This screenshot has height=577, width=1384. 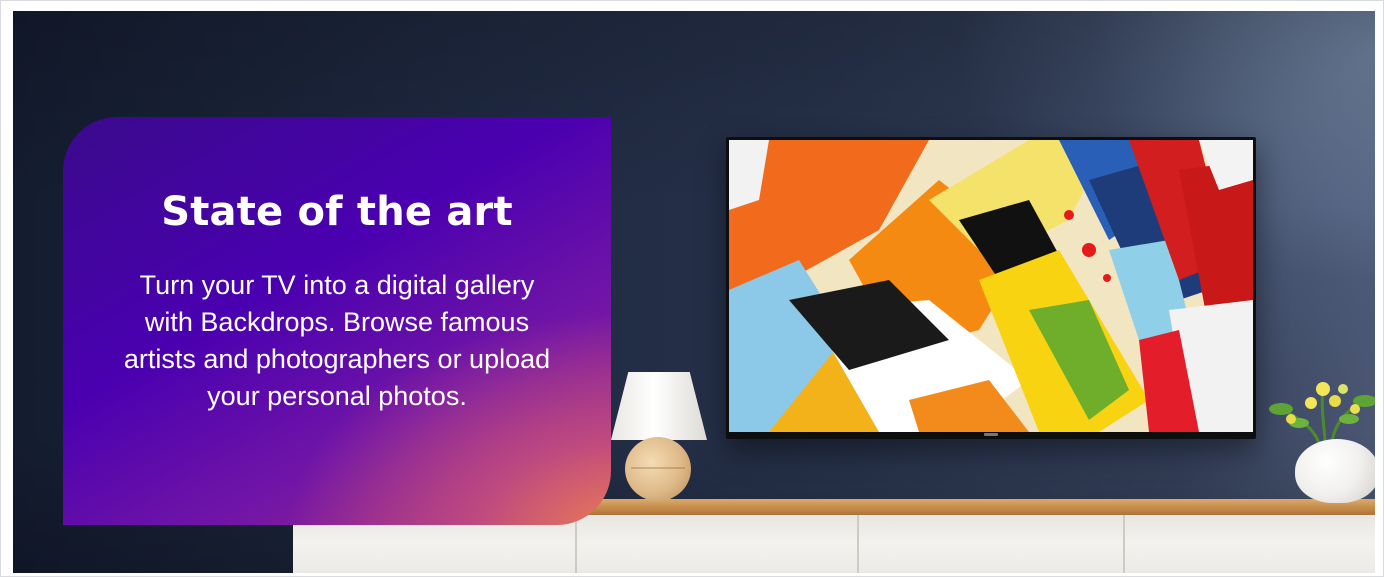 I want to click on tv-brand-logo, so click(x=991, y=434).